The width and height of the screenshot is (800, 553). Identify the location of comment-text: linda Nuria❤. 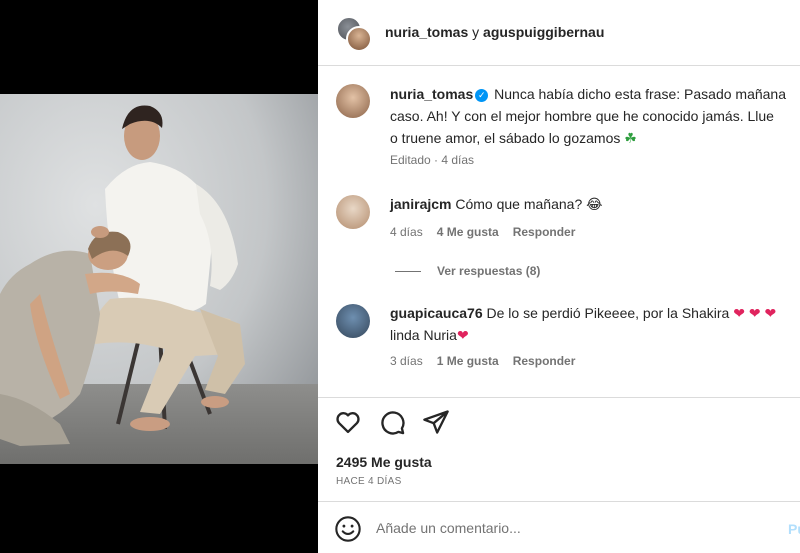
(429, 335).